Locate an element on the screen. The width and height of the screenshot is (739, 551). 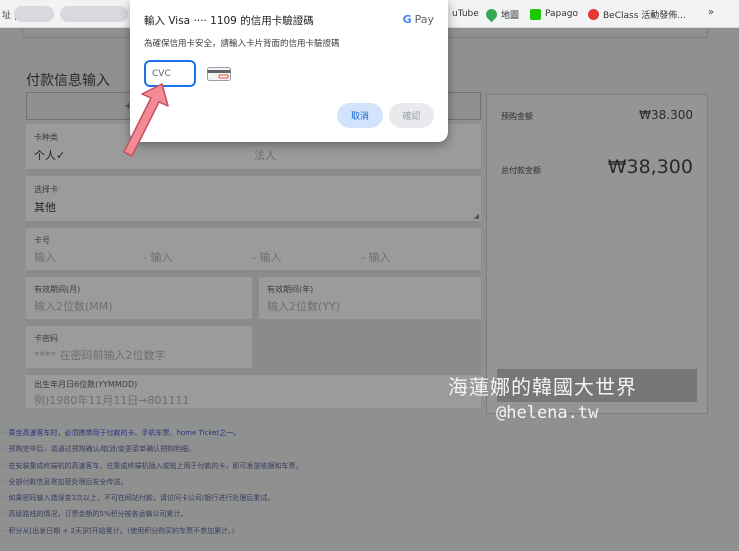
bookmark-papago: Papago is located at coordinates (554, 14).